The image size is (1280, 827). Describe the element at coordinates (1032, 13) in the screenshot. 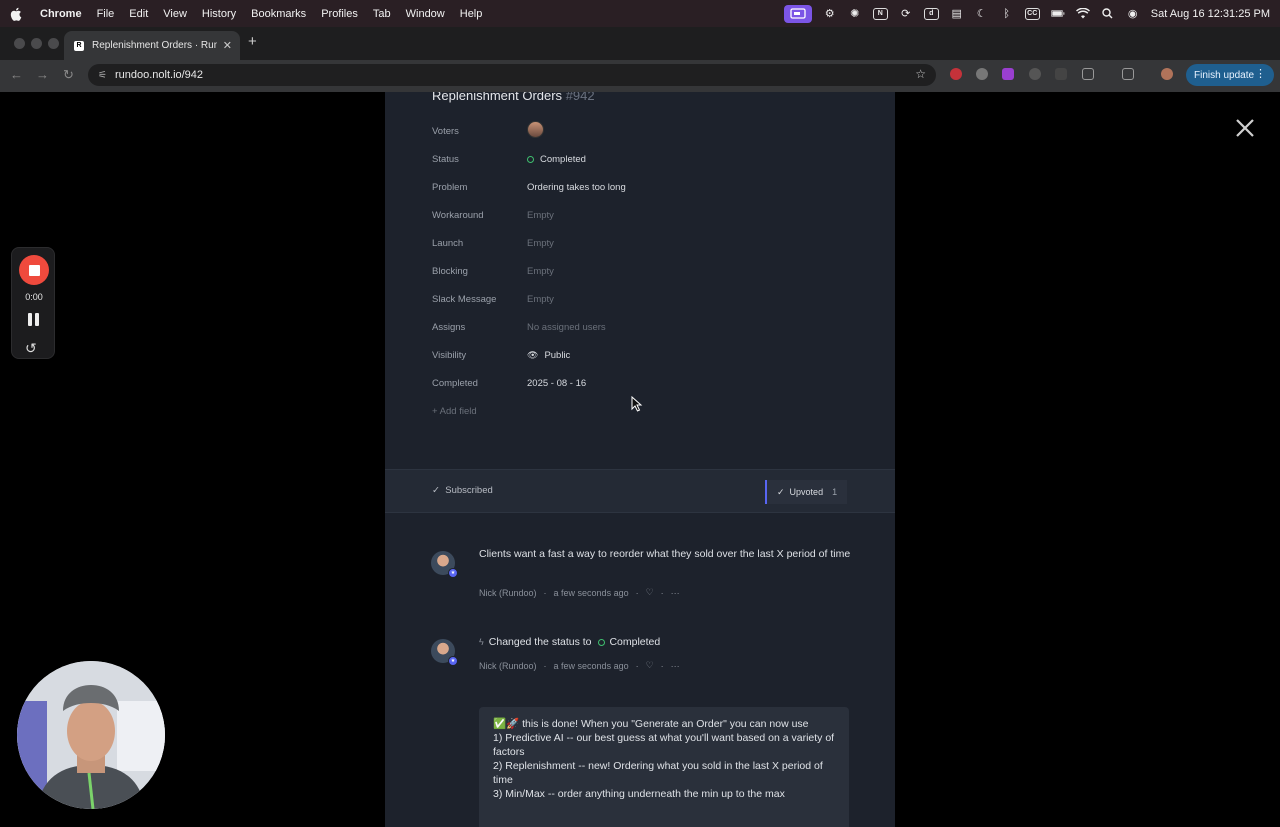

I see `cc-icon: CC` at that location.